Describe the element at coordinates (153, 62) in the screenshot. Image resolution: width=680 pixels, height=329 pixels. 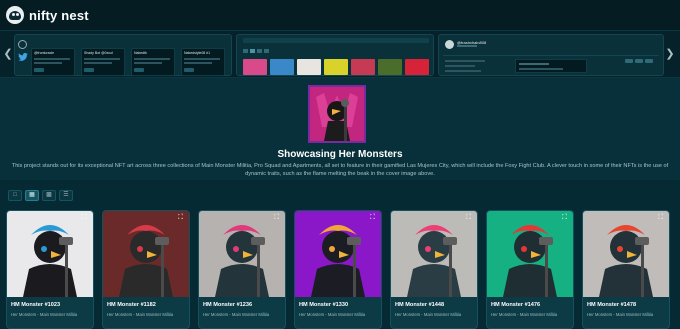
I see `tweet-card: Nakedtk` at that location.